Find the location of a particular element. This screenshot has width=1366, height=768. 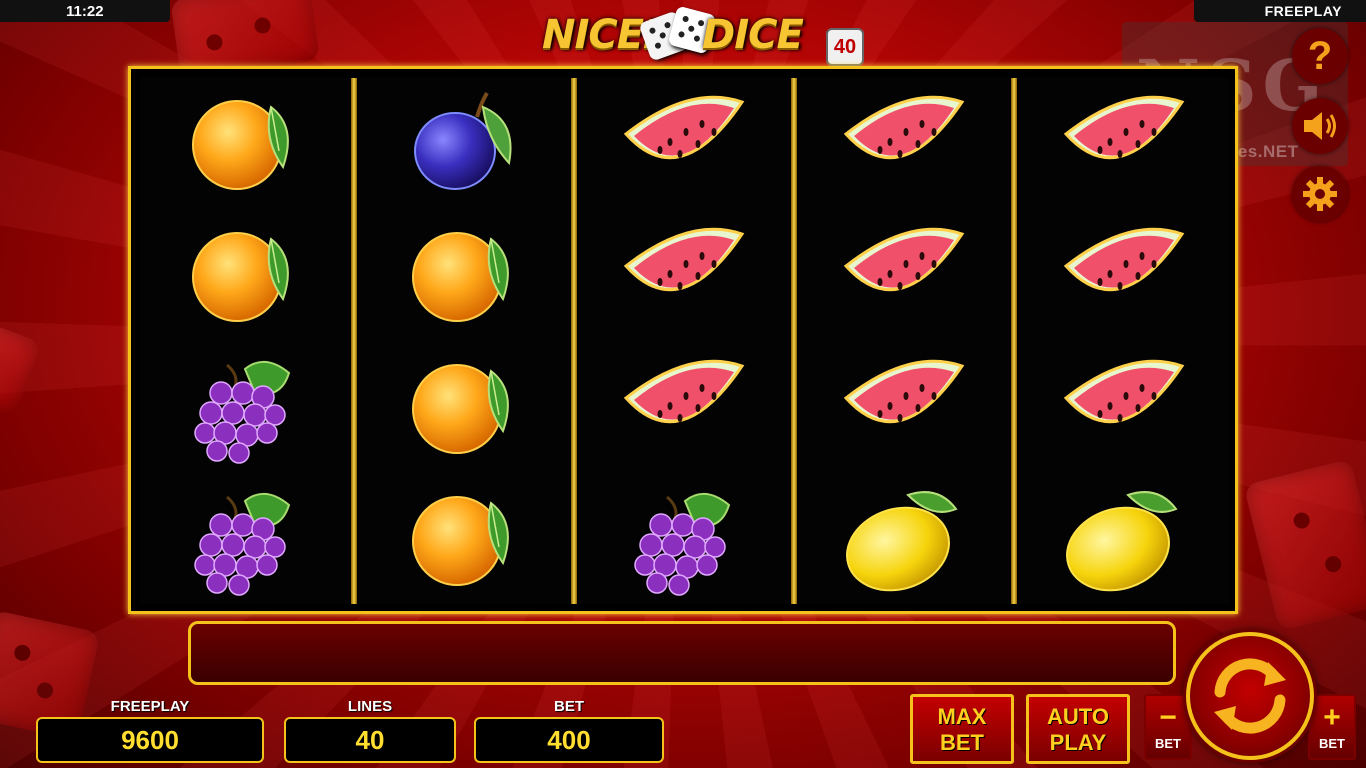

bet-label: BET is located at coordinates (569, 706).